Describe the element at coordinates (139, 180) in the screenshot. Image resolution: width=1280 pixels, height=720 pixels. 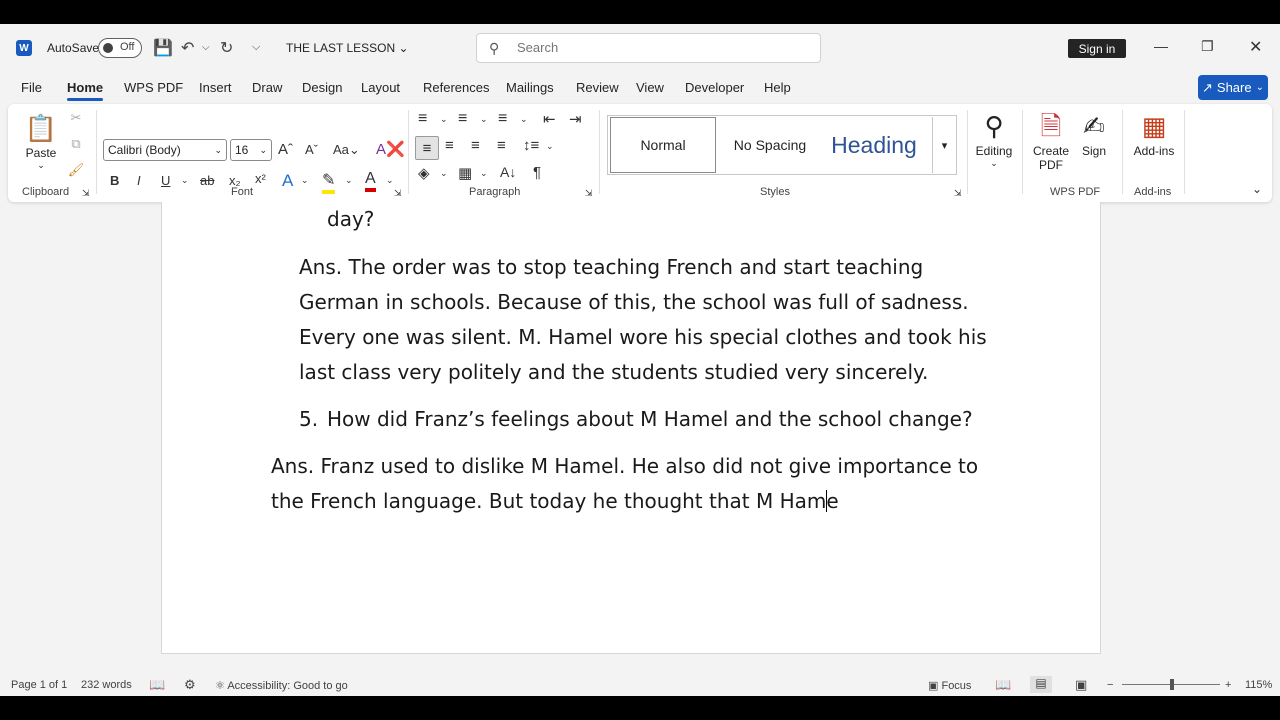
I see `italic-icon: I` at that location.